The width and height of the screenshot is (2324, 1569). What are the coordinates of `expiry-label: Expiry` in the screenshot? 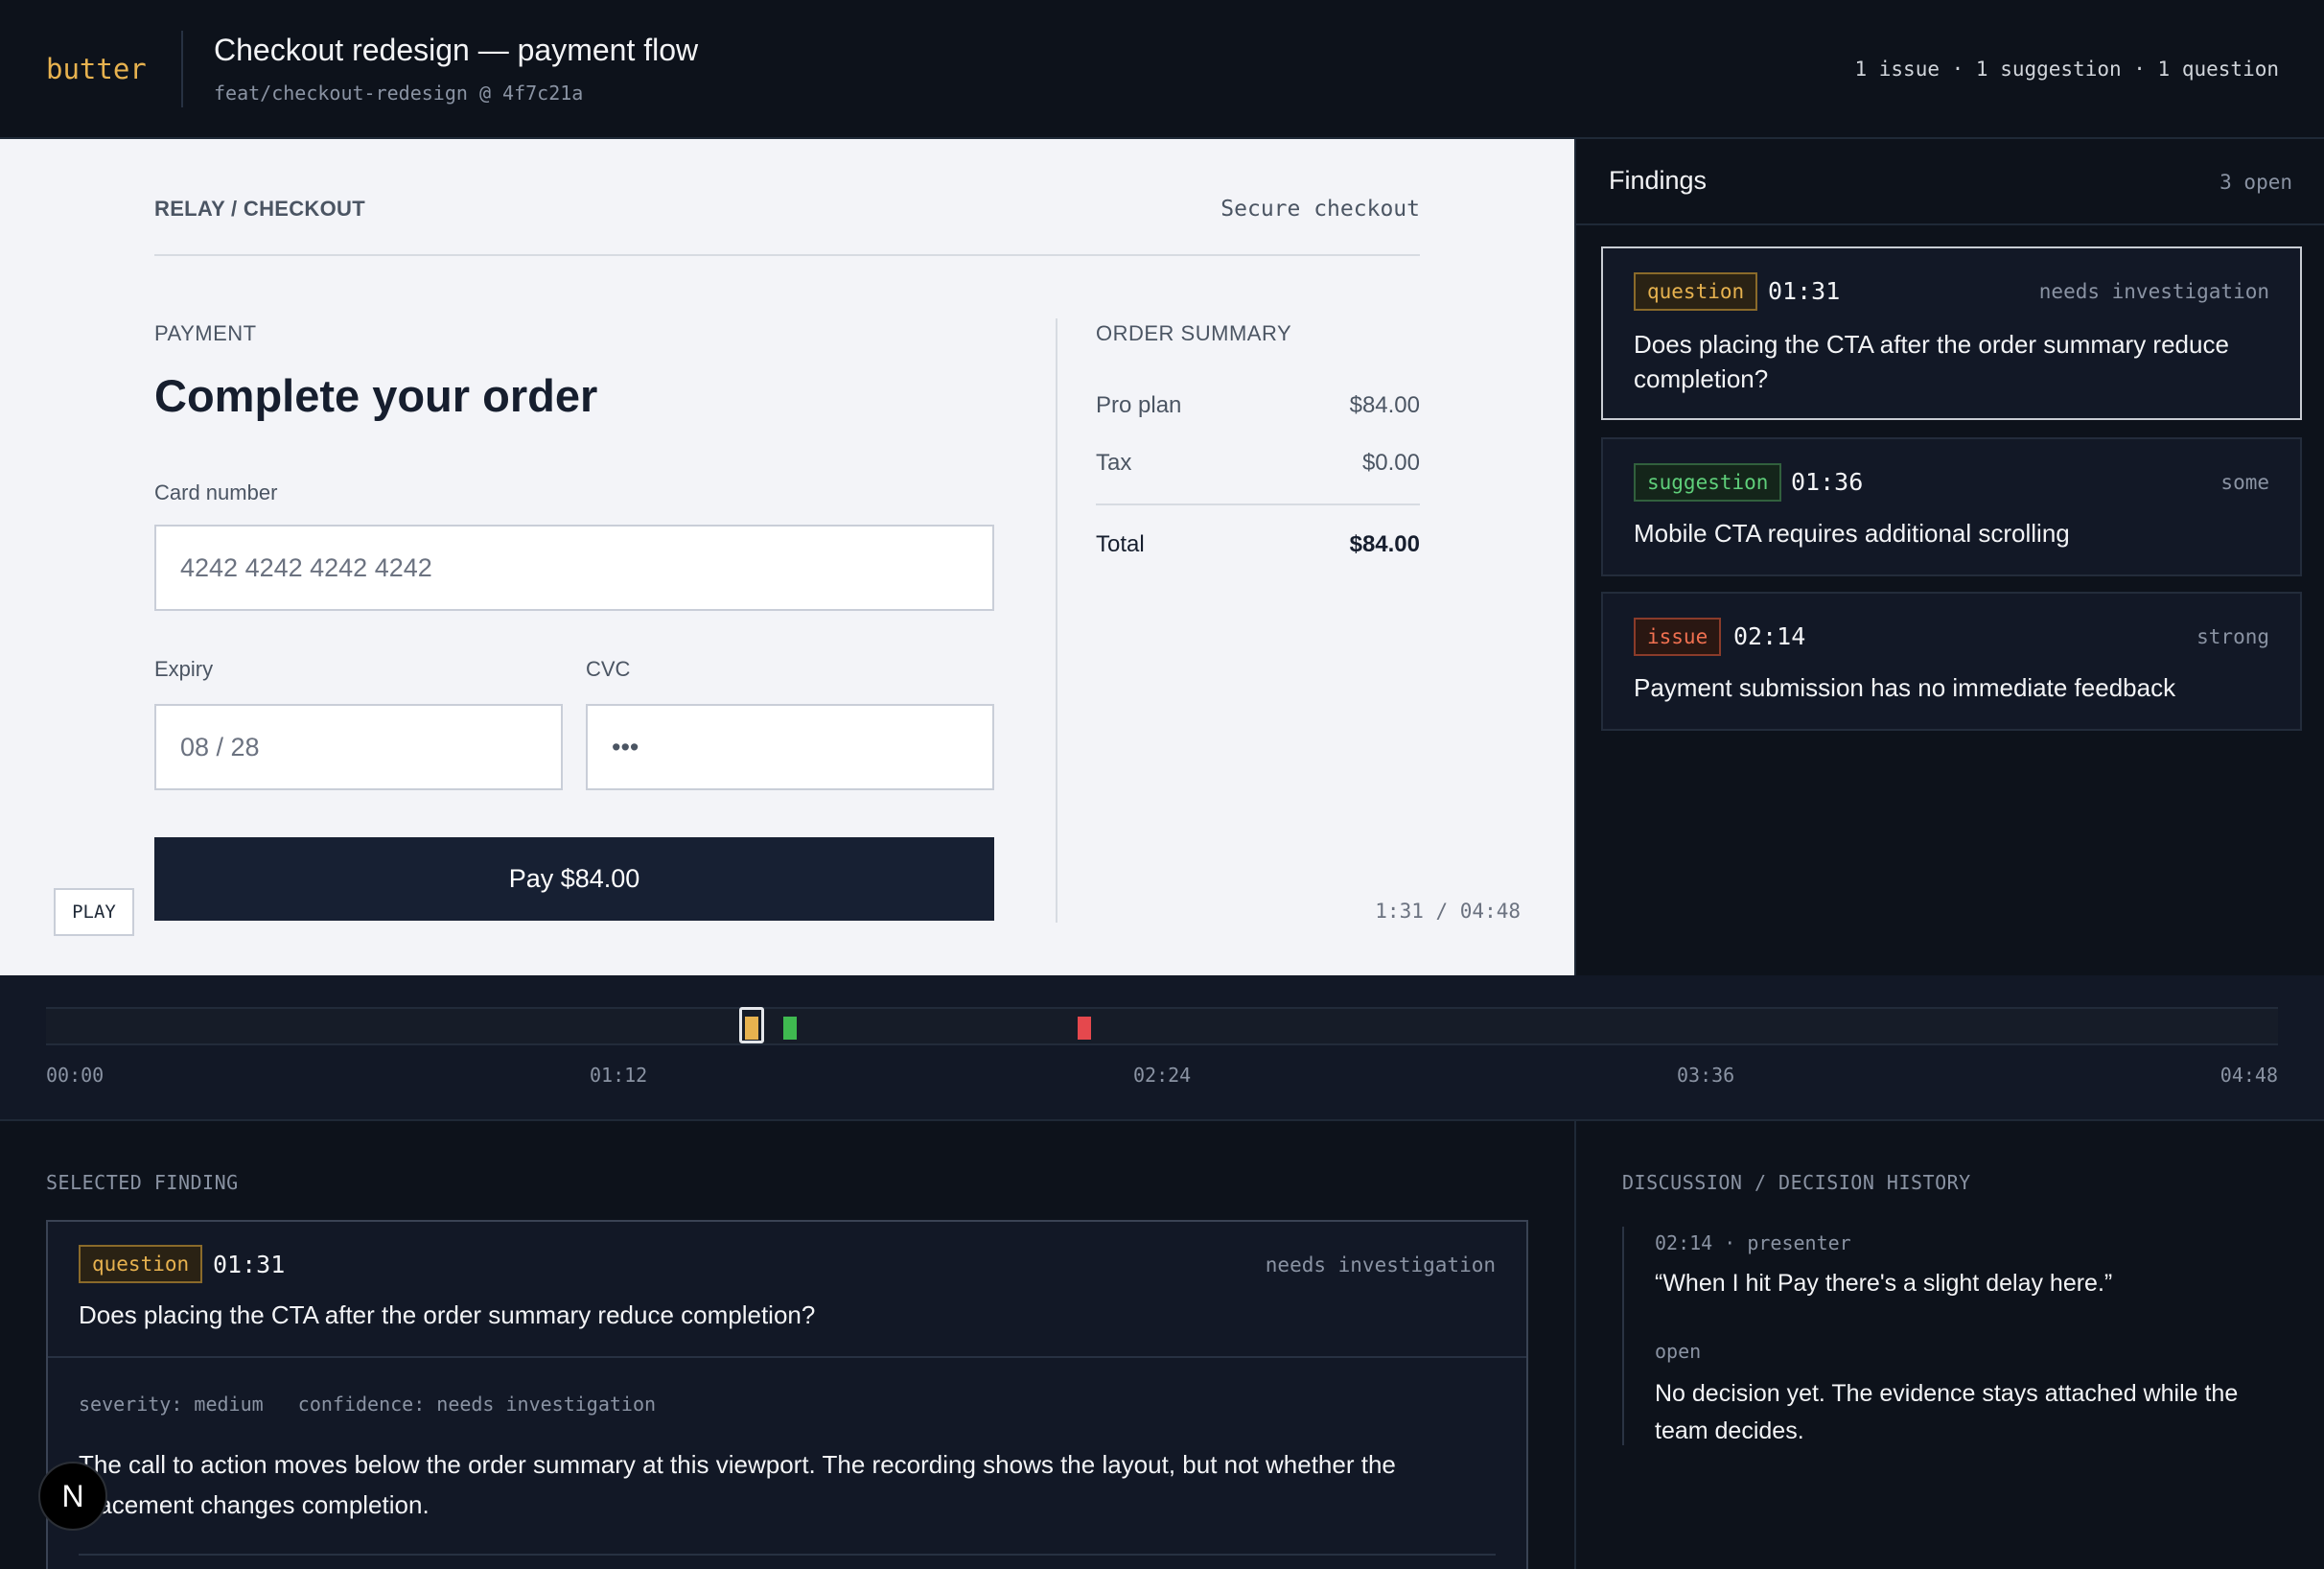 It's located at (184, 669).